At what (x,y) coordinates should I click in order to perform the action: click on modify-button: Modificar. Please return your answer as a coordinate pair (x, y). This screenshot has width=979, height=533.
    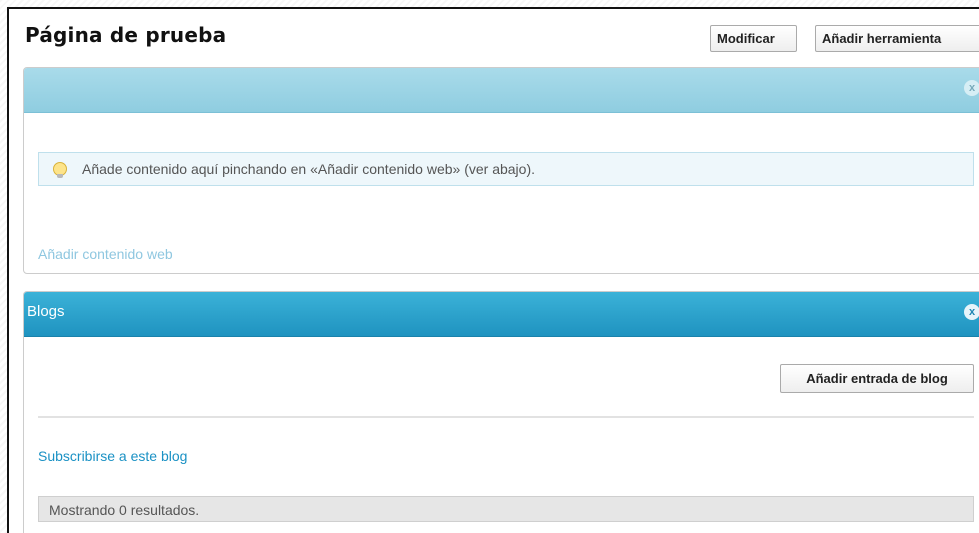
    Looking at the image, I should click on (753, 38).